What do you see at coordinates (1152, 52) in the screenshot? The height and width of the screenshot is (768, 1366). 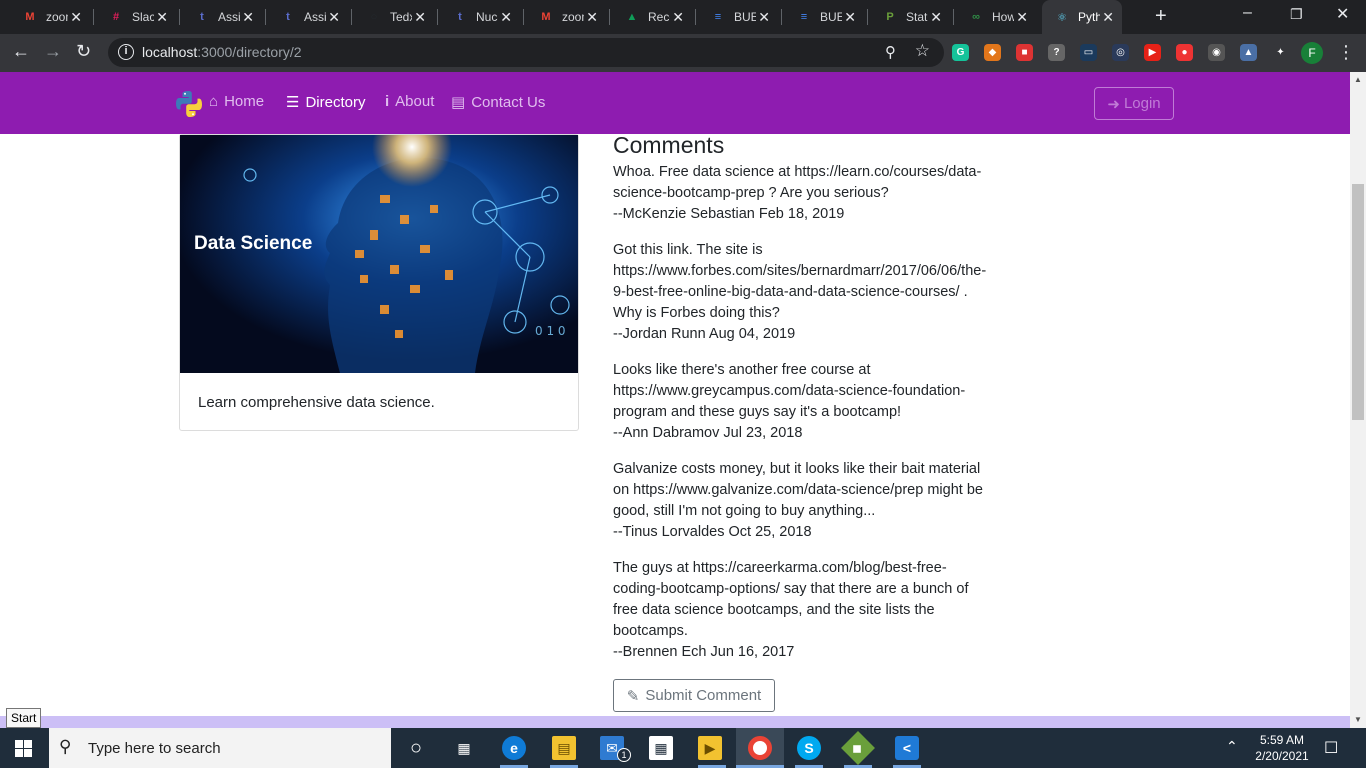 I see `youtube-icon: ▶` at bounding box center [1152, 52].